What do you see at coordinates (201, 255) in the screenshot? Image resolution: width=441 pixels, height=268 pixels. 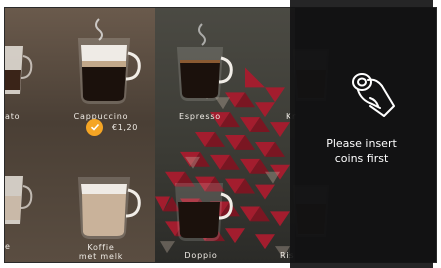 I see `drink-label-doppio: Doppio` at bounding box center [201, 255].